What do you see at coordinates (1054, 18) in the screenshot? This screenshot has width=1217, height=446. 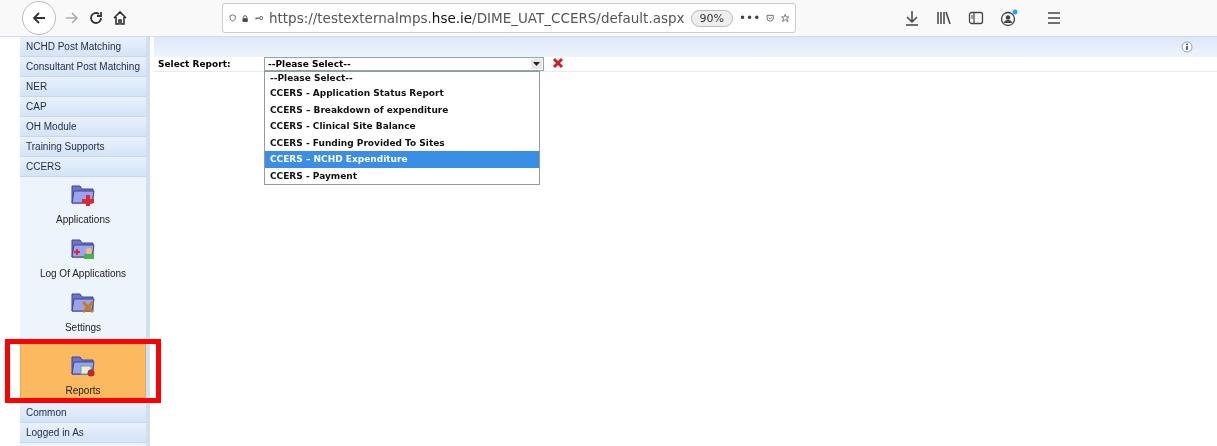 I see `menu-icon` at bounding box center [1054, 18].